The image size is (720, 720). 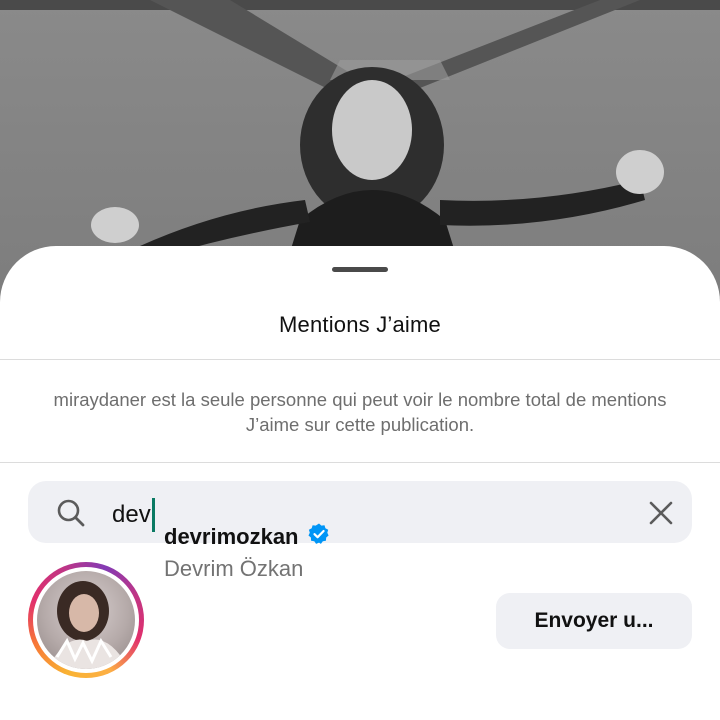 I want to click on avatar, so click(x=86, y=620).